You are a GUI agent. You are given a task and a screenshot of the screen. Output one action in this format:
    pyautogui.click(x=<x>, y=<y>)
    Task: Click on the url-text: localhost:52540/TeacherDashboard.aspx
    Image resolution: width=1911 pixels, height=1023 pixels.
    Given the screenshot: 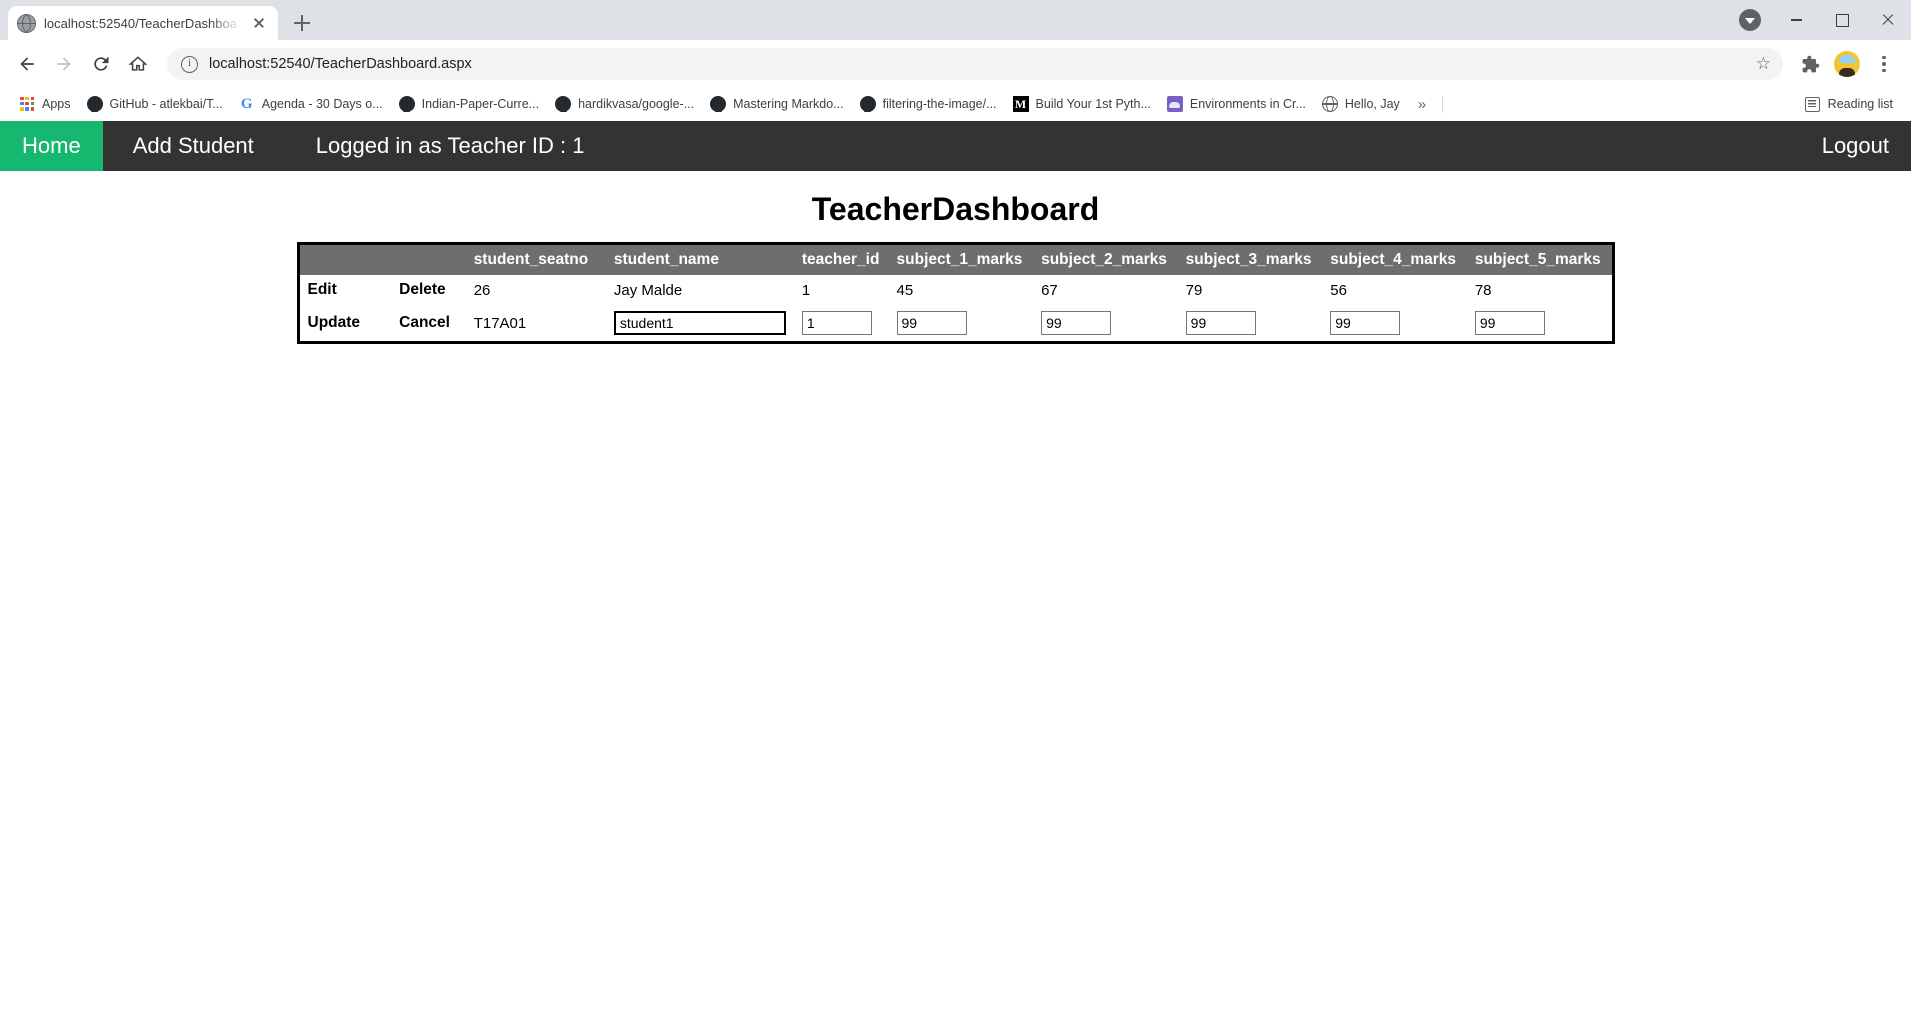 What is the action you would take?
    pyautogui.click(x=977, y=64)
    